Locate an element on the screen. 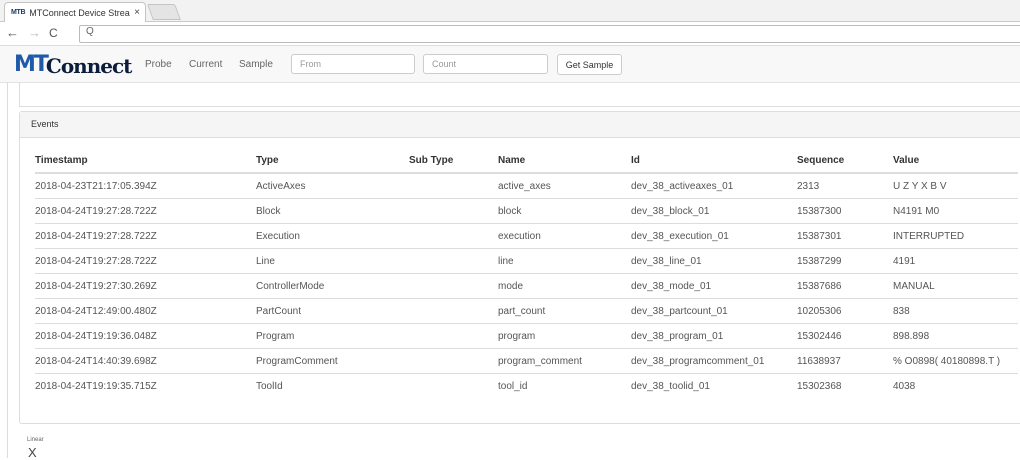  cell-id: dev_38_toolid_01 is located at coordinates (714, 385).